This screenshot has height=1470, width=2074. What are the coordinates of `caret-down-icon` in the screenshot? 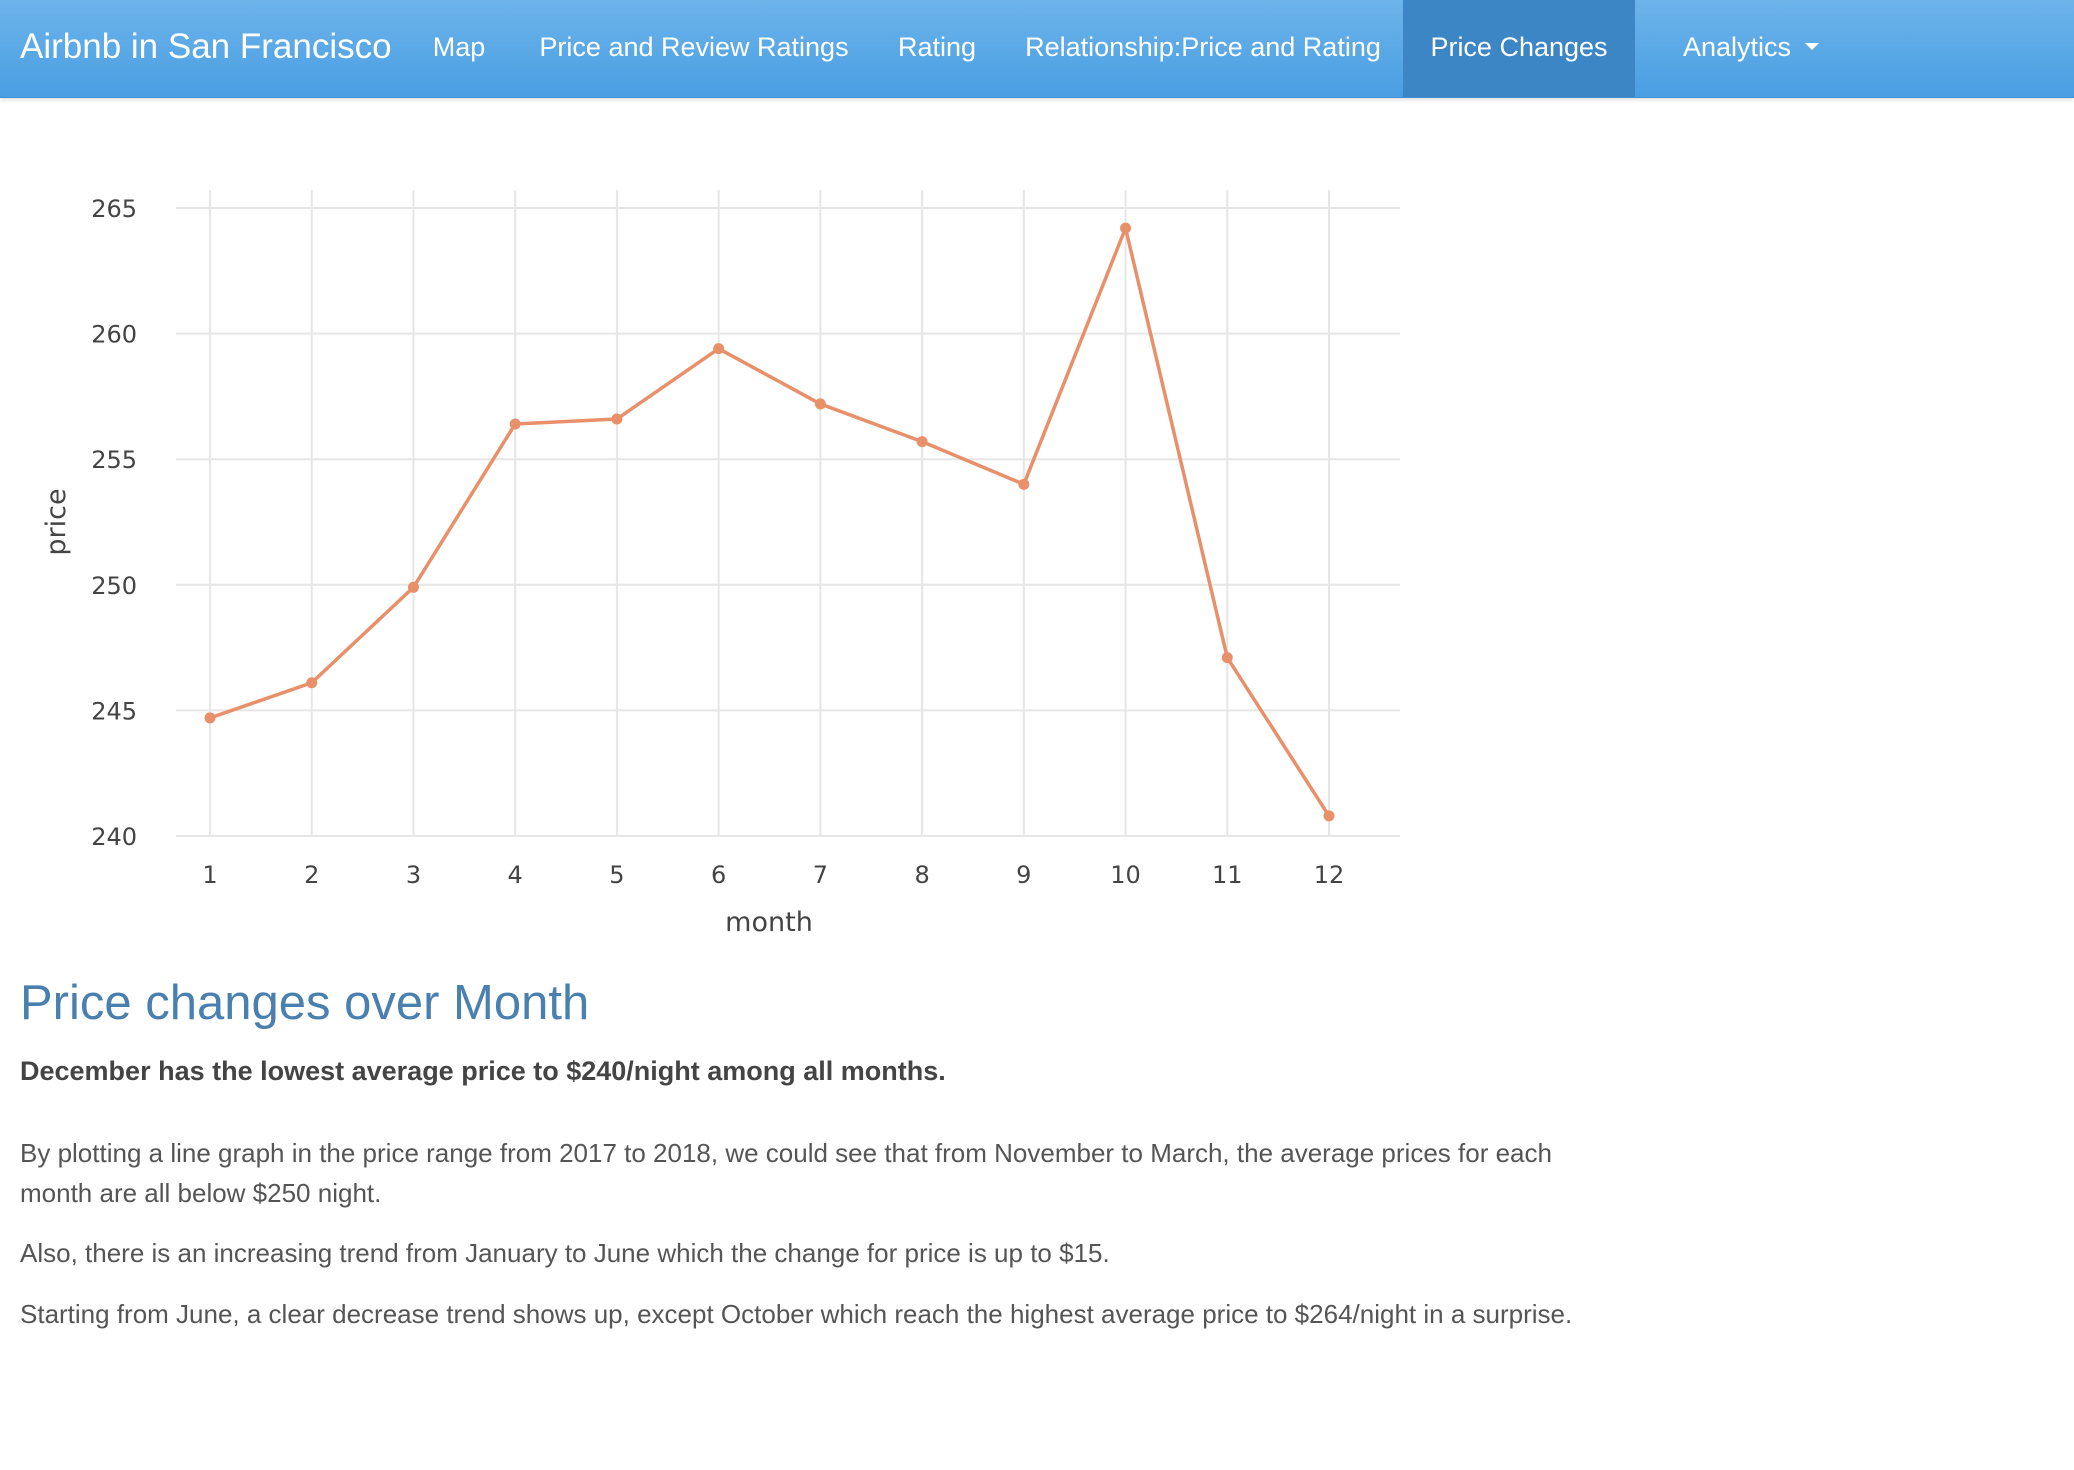 It's located at (1812, 47).